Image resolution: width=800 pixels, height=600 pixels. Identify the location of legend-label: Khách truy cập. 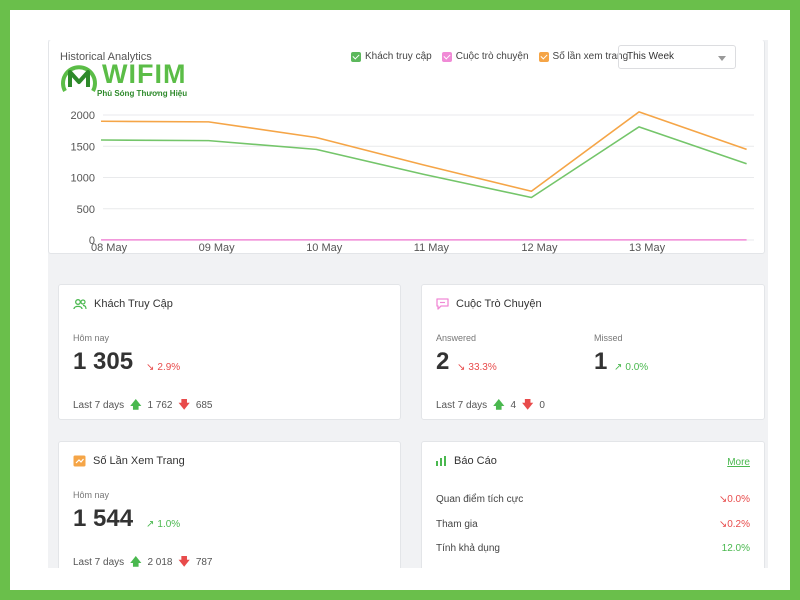
(398, 56).